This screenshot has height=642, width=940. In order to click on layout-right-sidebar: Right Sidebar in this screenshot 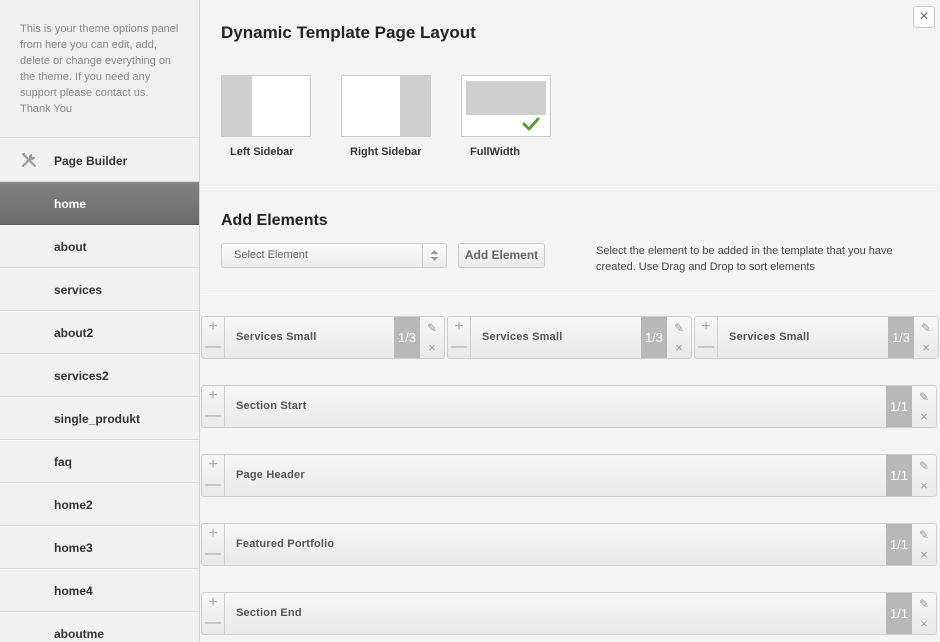, I will do `click(386, 116)`.